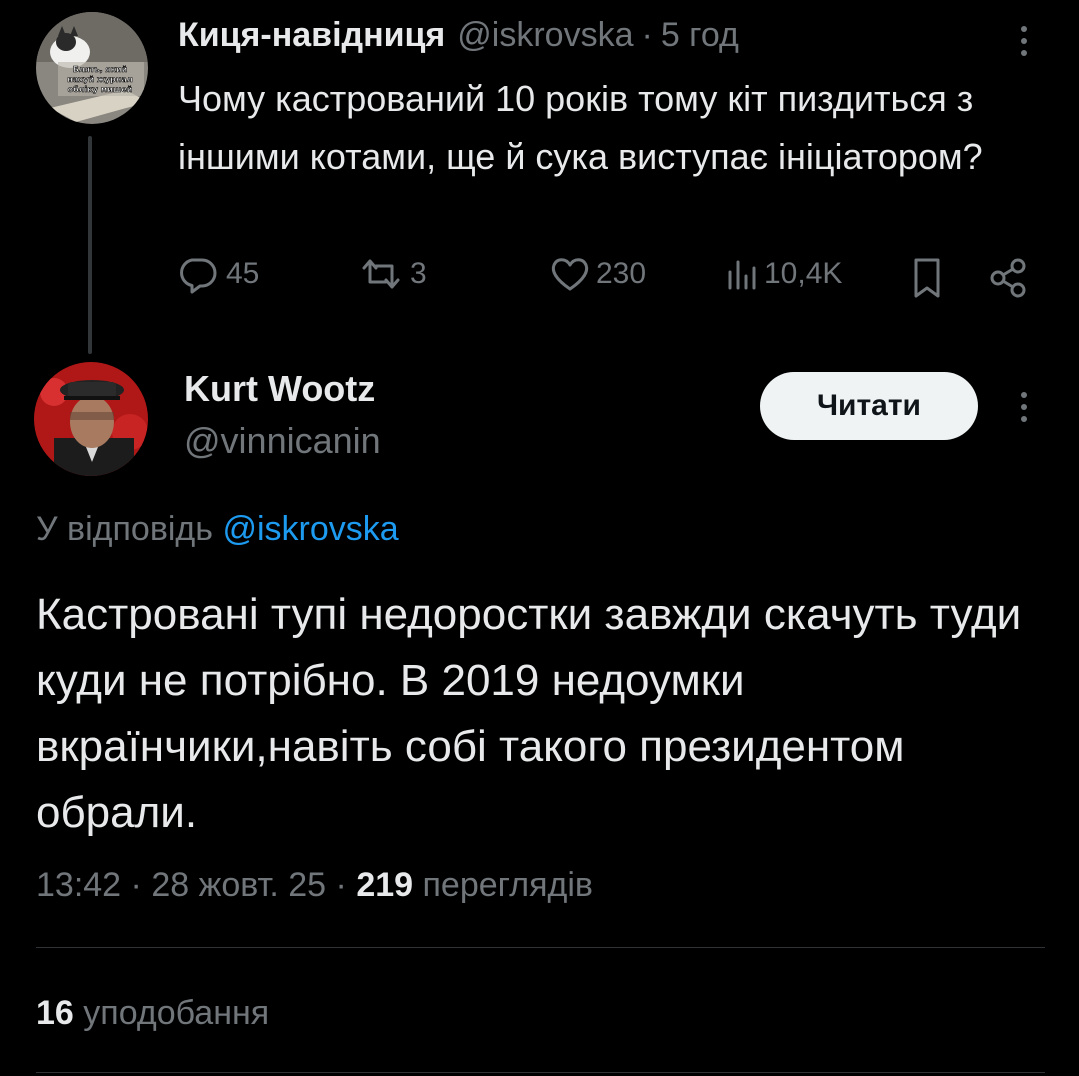 This screenshot has width=1079, height=1076. I want to click on views-count: 10,4K, so click(803, 273).